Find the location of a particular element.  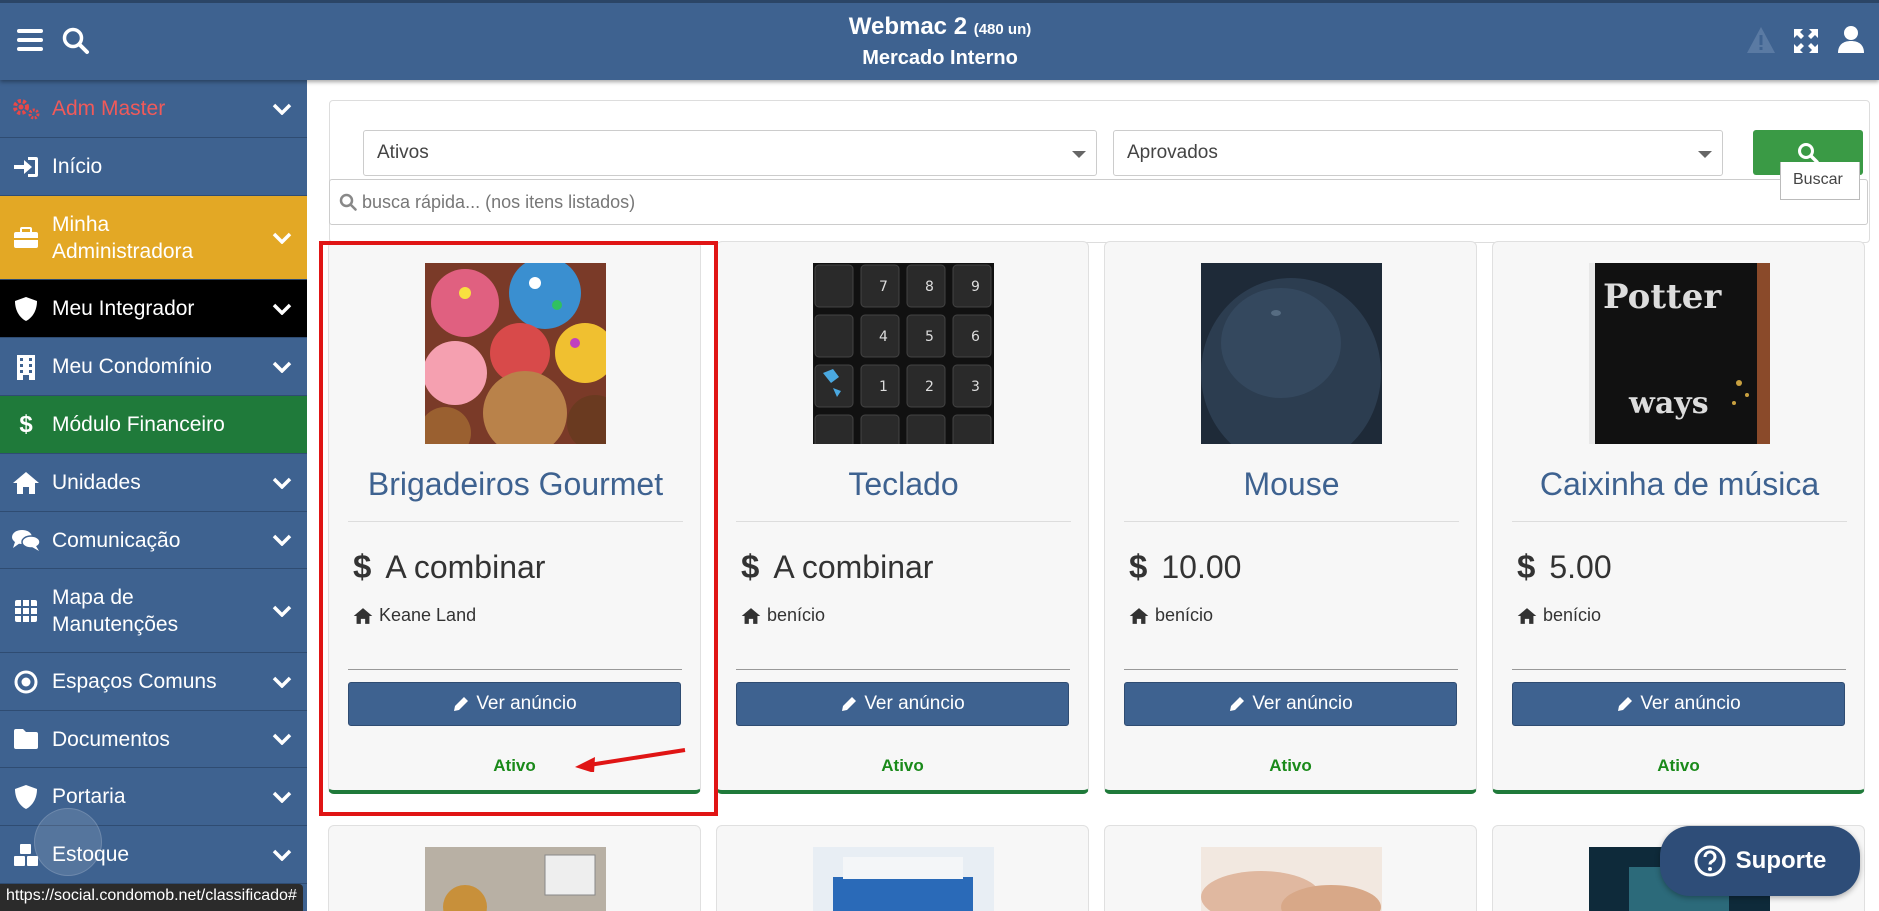

svg-text: 5 is located at coordinates (929, 337).